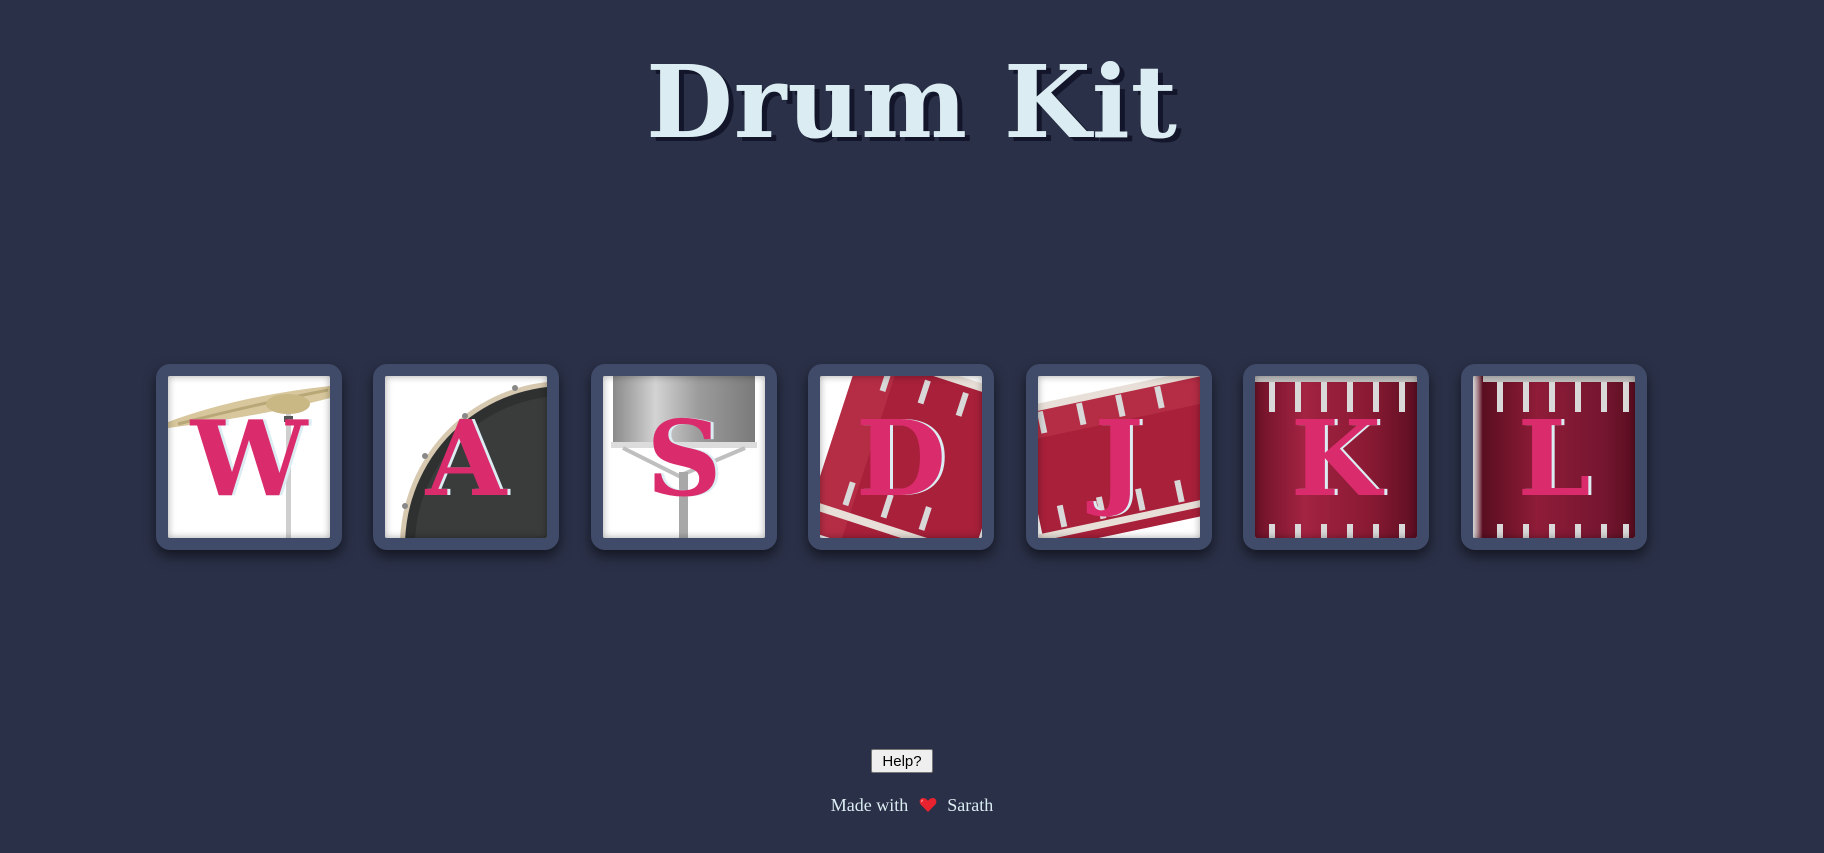 This screenshot has height=853, width=1824. I want to click on page-title: Drum Kit, so click(912, 102).